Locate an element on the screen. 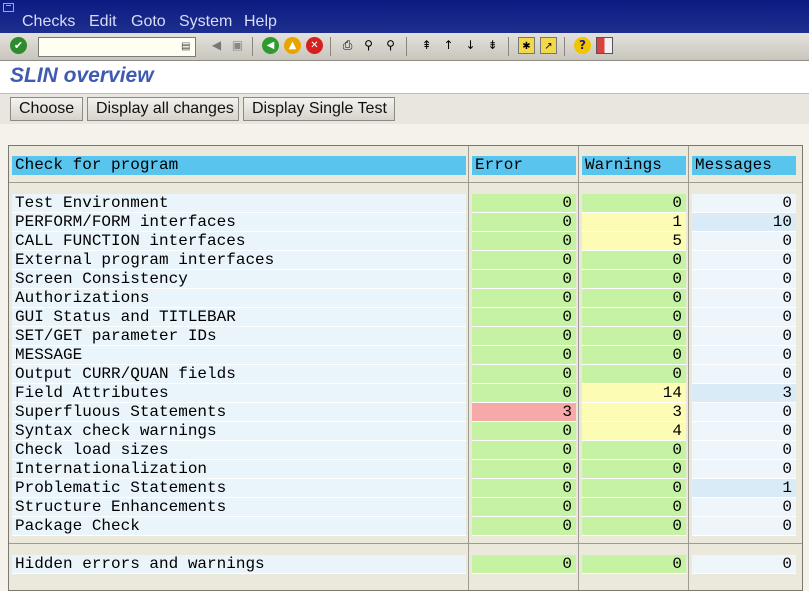  messages-count: 1 is located at coordinates (744, 488).